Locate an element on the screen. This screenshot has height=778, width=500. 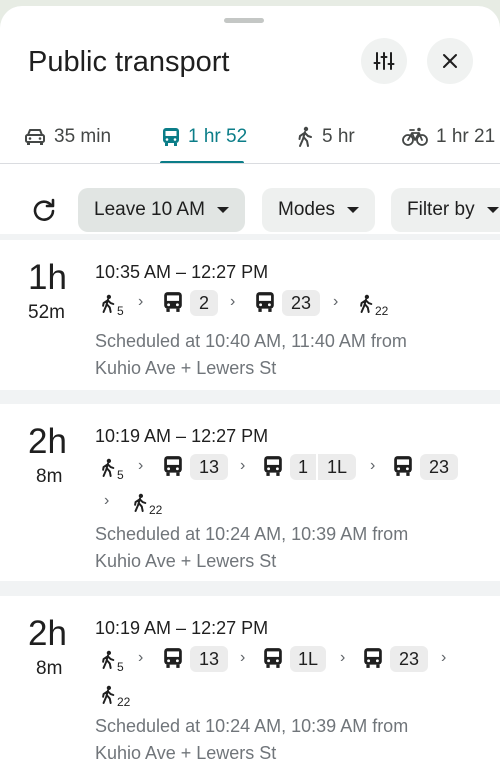
refresh-icon is located at coordinates (44, 209).